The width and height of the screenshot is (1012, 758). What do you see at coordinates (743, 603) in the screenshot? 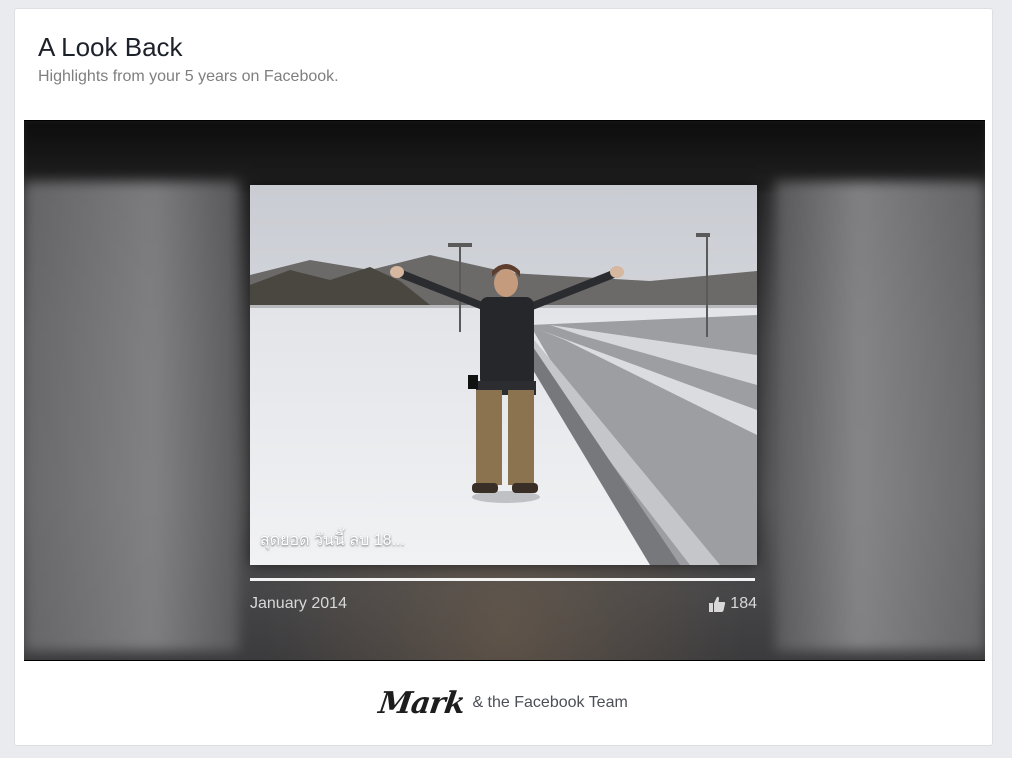
I see `like-count-value: 184` at bounding box center [743, 603].